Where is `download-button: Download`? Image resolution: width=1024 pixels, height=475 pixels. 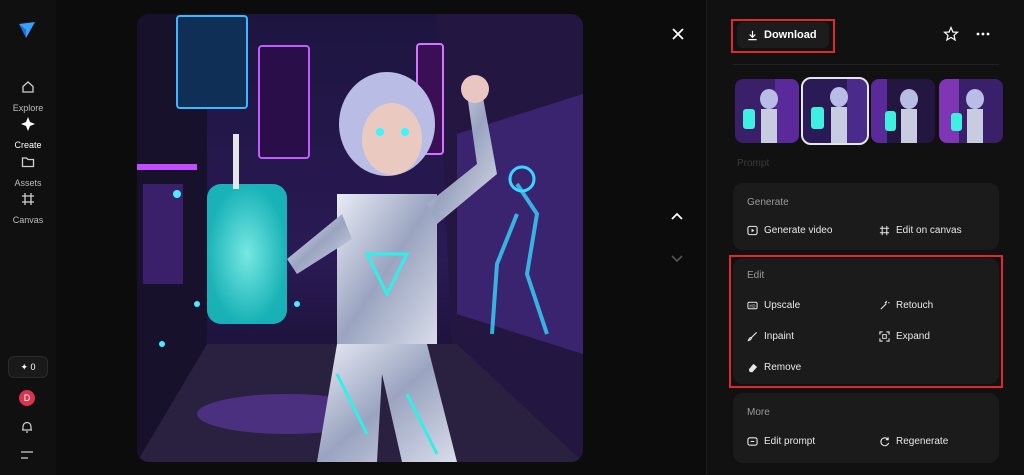
download-button: Download is located at coordinates (783, 35).